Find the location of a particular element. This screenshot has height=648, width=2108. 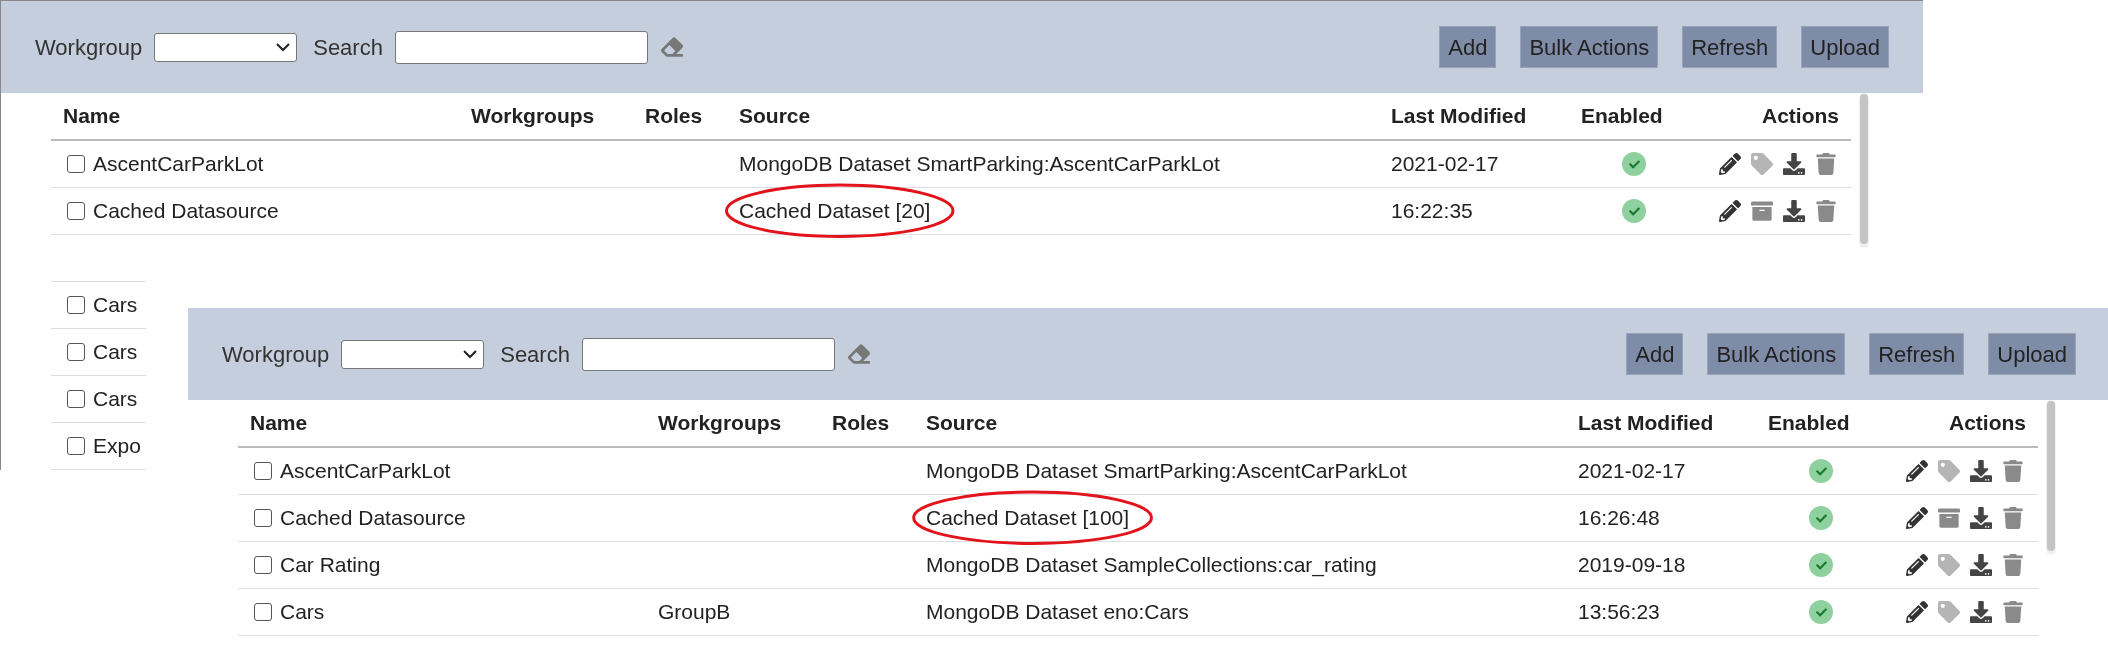

name-cell-text: Expo is located at coordinates (117, 446).